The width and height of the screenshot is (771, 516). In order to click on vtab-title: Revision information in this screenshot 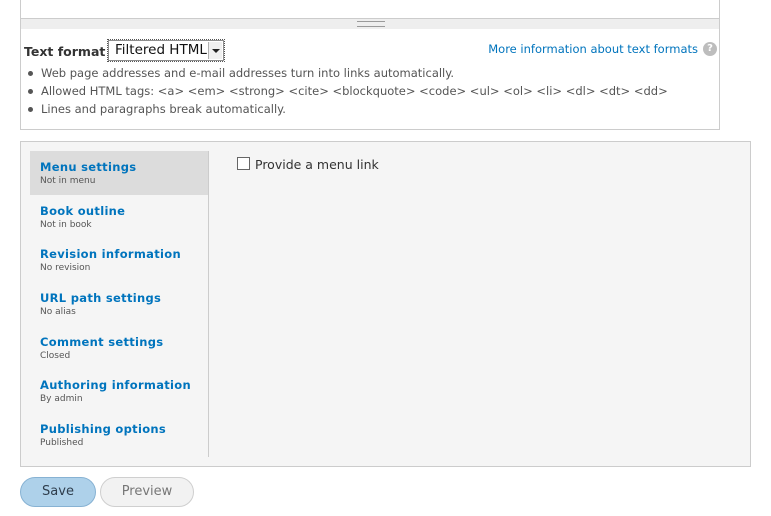, I will do `click(110, 254)`.